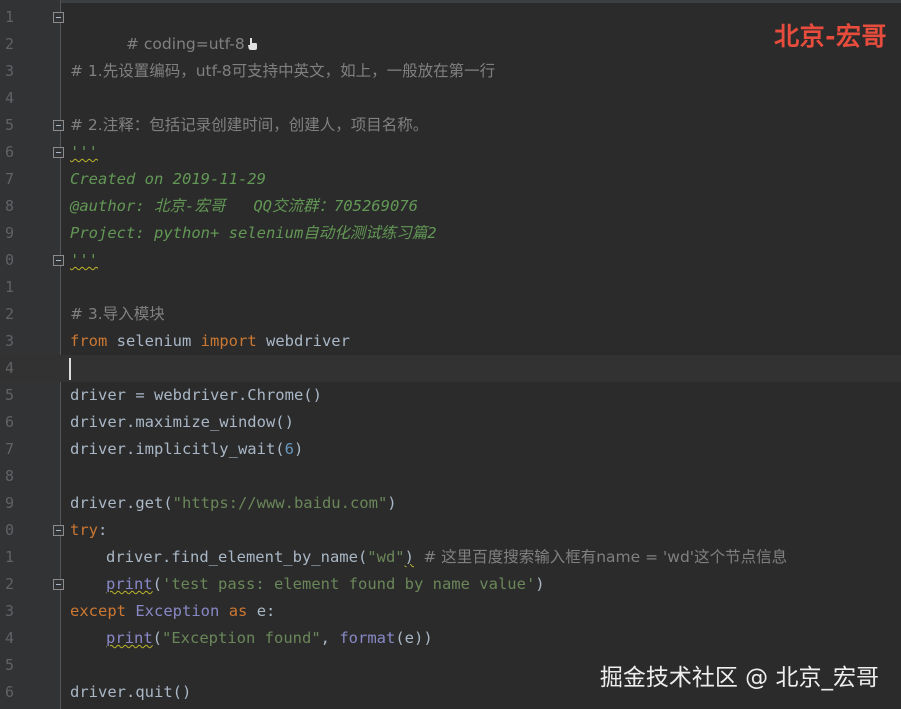 The image size is (901, 709). I want to click on keyword-from: from, so click(89, 341).